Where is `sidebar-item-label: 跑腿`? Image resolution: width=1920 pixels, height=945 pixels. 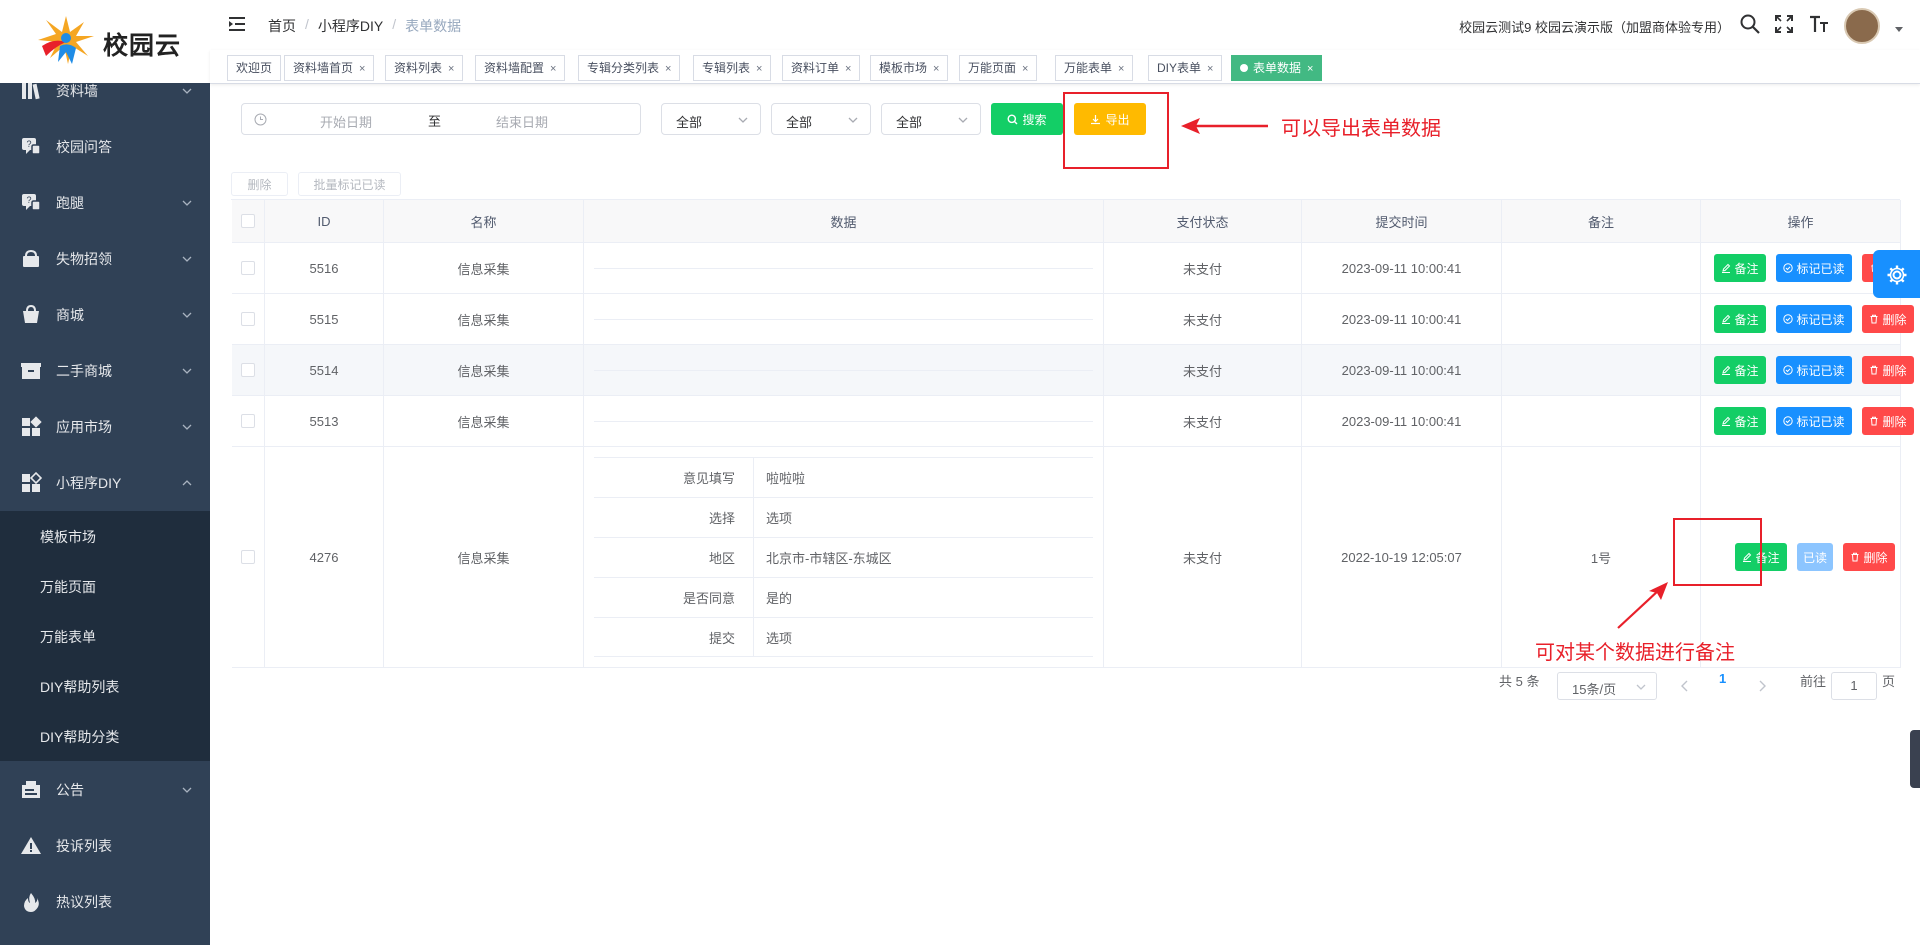 sidebar-item-label: 跑腿 is located at coordinates (70, 203).